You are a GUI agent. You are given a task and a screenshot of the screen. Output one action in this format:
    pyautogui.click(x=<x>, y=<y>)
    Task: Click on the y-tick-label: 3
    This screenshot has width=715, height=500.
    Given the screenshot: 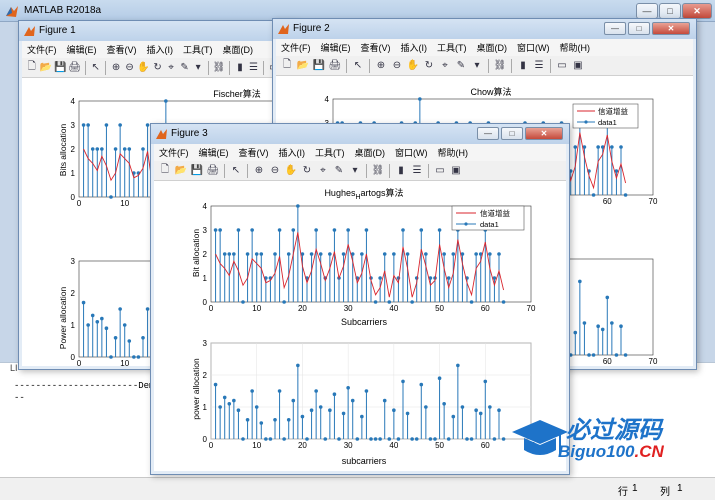 What is the action you would take?
    pyautogui.click(x=205, y=343)
    